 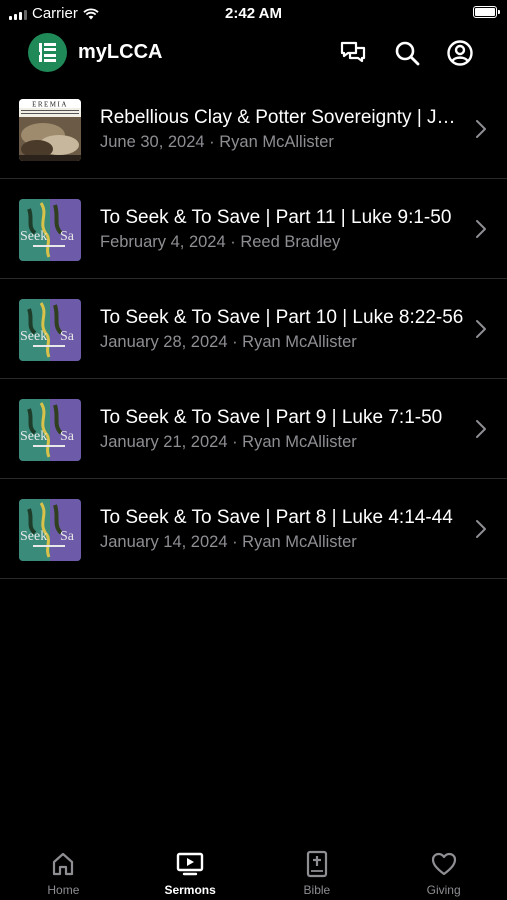 What do you see at coordinates (217, 142) in the screenshot?
I see `sermon-meta: June 30, 2024 · Ryan McAllister` at bounding box center [217, 142].